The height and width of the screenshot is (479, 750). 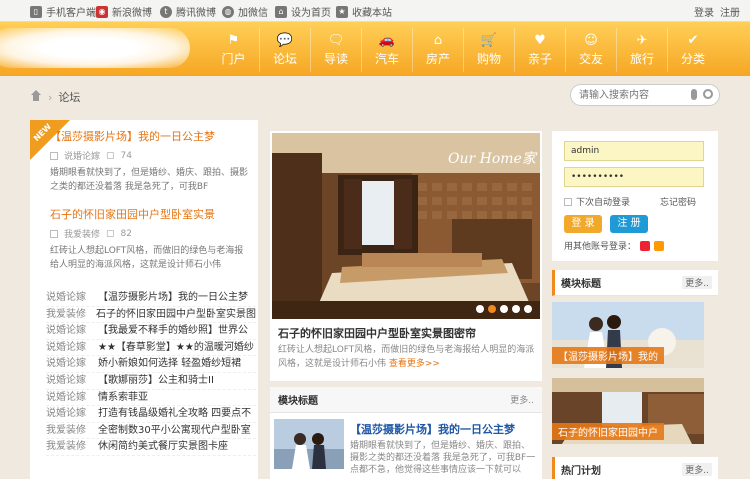 What do you see at coordinates (634, 151) in the screenshot?
I see `username-field: admin` at bounding box center [634, 151].